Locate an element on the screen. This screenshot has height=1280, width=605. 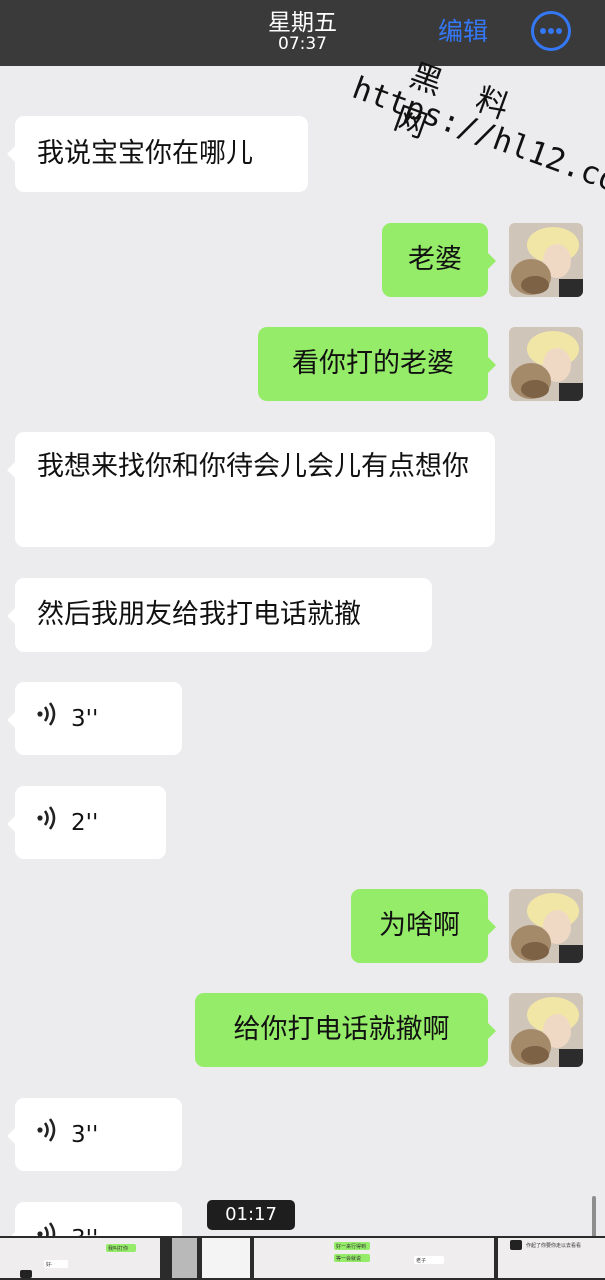
message-text: 看你打的老婆 is located at coordinates (373, 363).